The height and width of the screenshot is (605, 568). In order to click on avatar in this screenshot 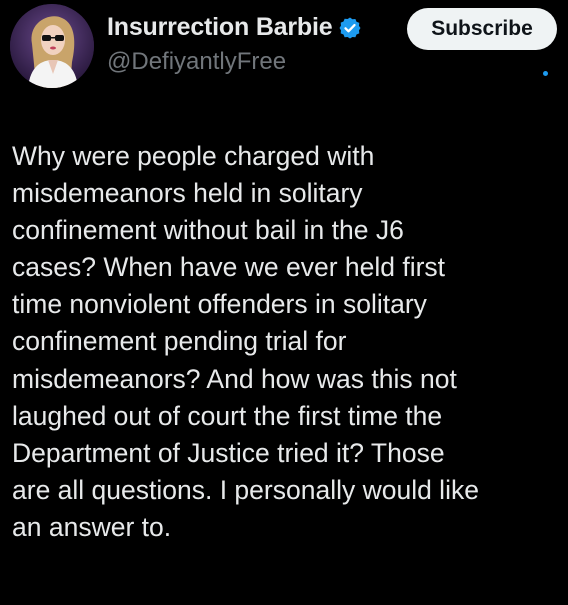, I will do `click(52, 46)`.